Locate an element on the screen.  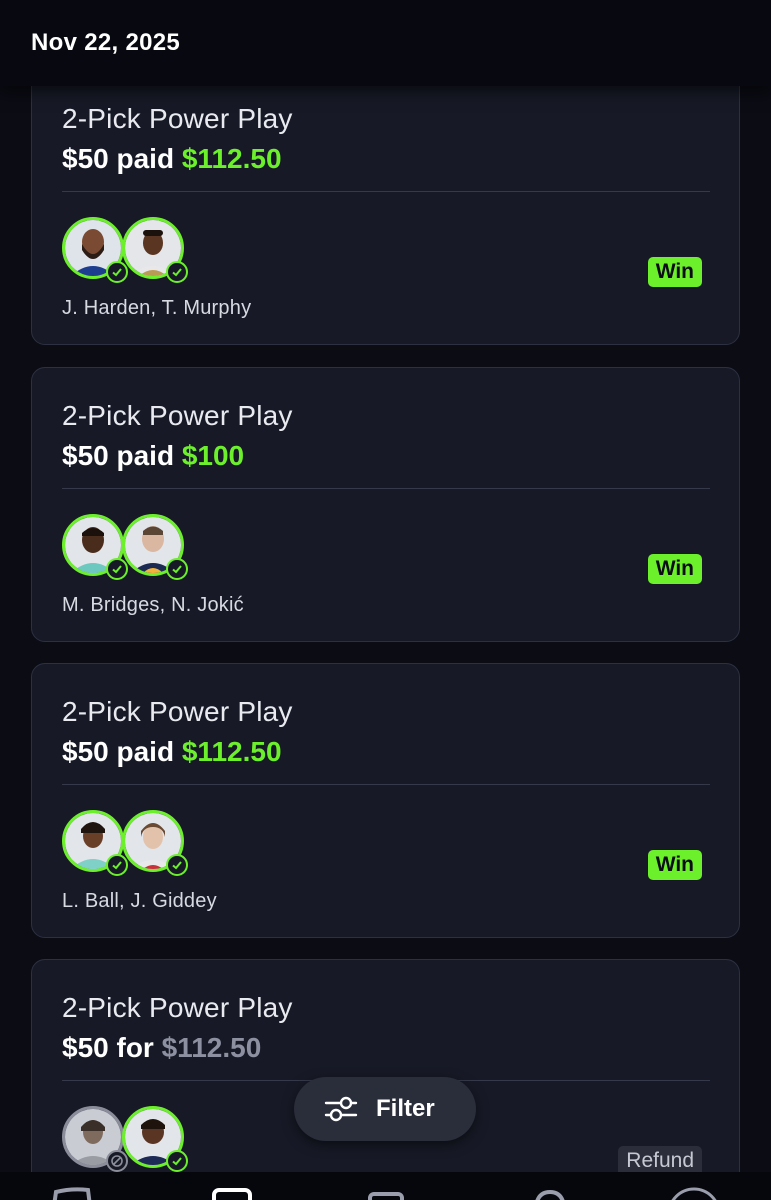
tab-lineups-icon is located at coordinates (232, 1193).